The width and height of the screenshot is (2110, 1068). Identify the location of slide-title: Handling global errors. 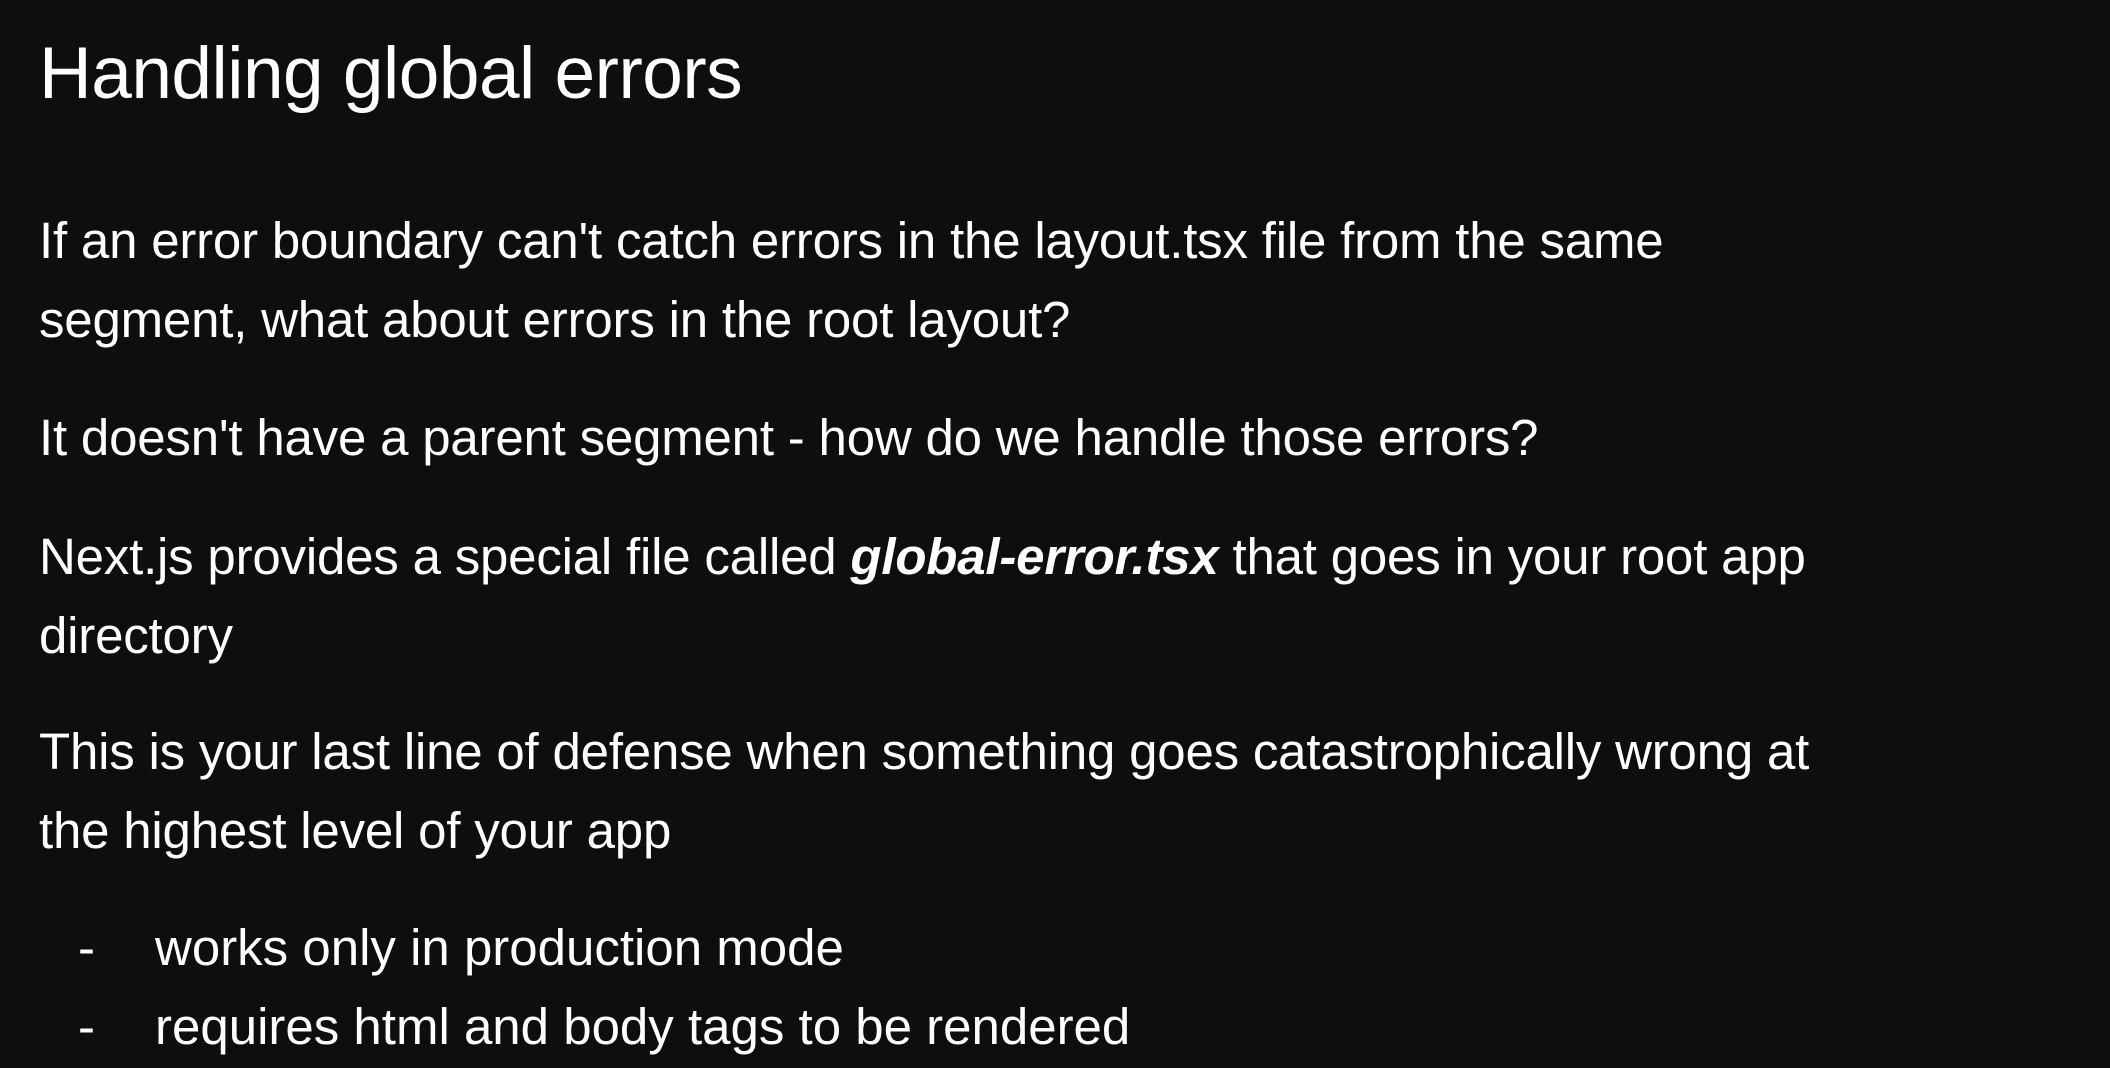
(391, 73).